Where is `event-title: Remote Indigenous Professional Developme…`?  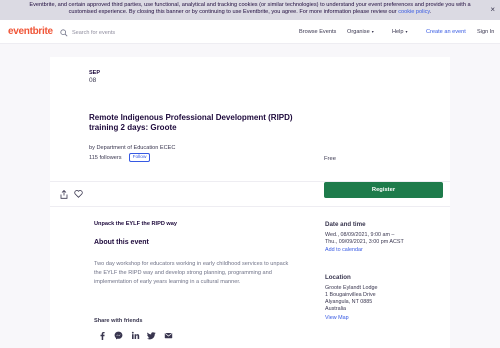
event-title: Remote Indigenous Professional Developme… is located at coordinates (191, 122).